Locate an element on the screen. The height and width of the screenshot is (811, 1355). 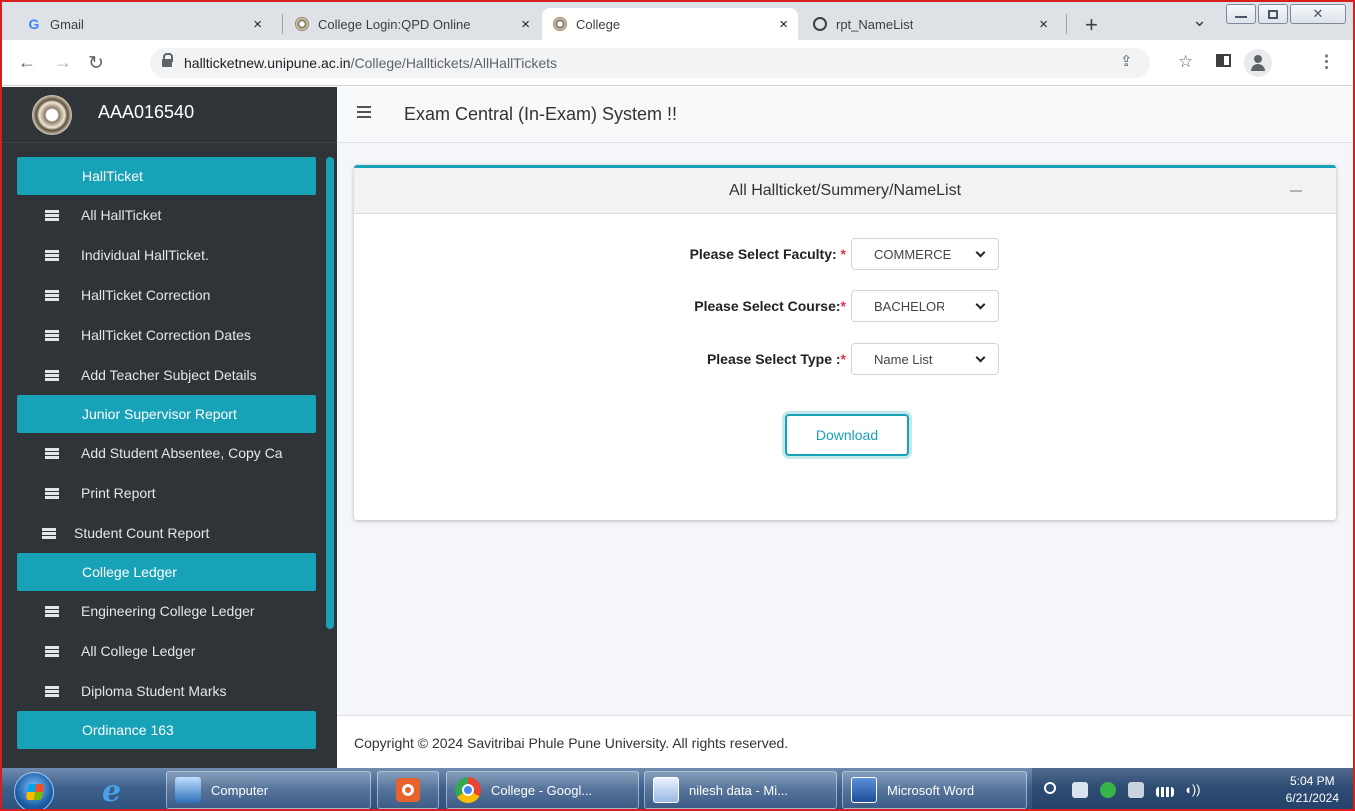
tab-separator is located at coordinates (282, 24).